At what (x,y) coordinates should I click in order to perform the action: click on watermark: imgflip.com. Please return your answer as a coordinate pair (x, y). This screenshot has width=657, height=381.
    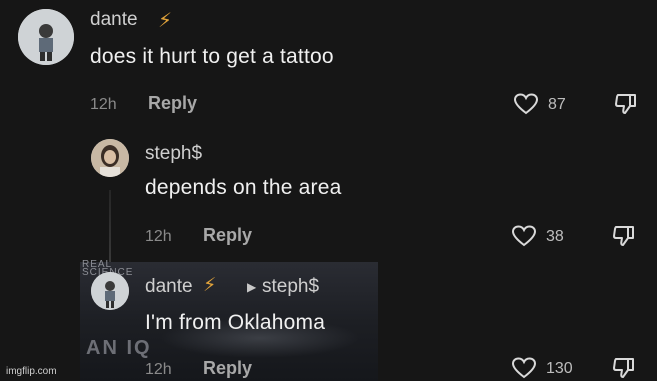
    Looking at the image, I should click on (31, 371).